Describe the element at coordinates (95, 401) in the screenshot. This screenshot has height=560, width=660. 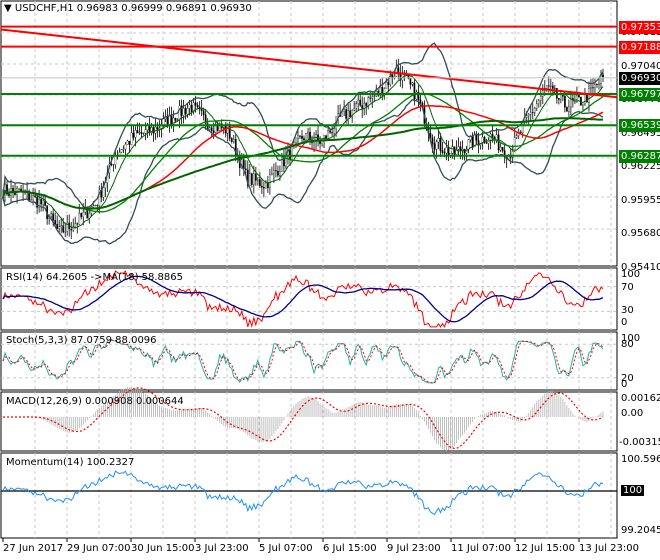
I see `macd-label: MACD(12,26,9) 0.000908 0.000644` at that location.